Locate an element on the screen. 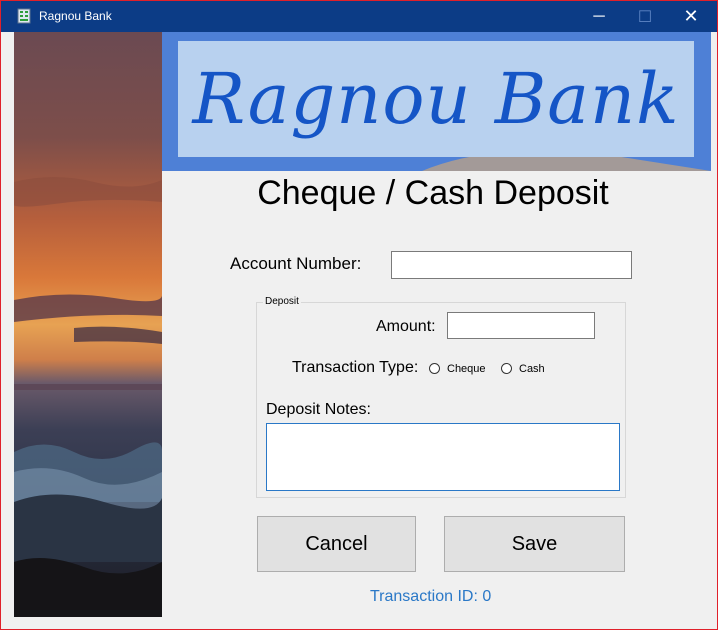 The height and width of the screenshot is (630, 718). deposit-notes-textarea is located at coordinates (443, 457).